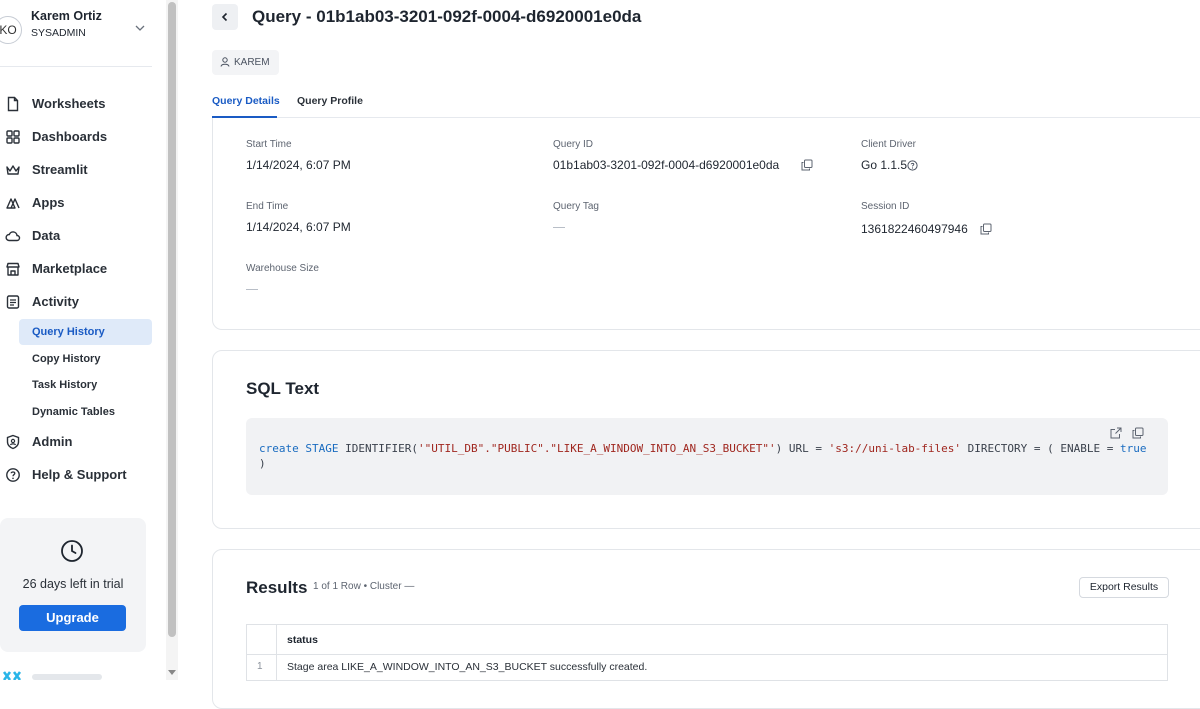 The height and width of the screenshot is (709, 1200). I want to click on table-header: status, so click(707, 640).